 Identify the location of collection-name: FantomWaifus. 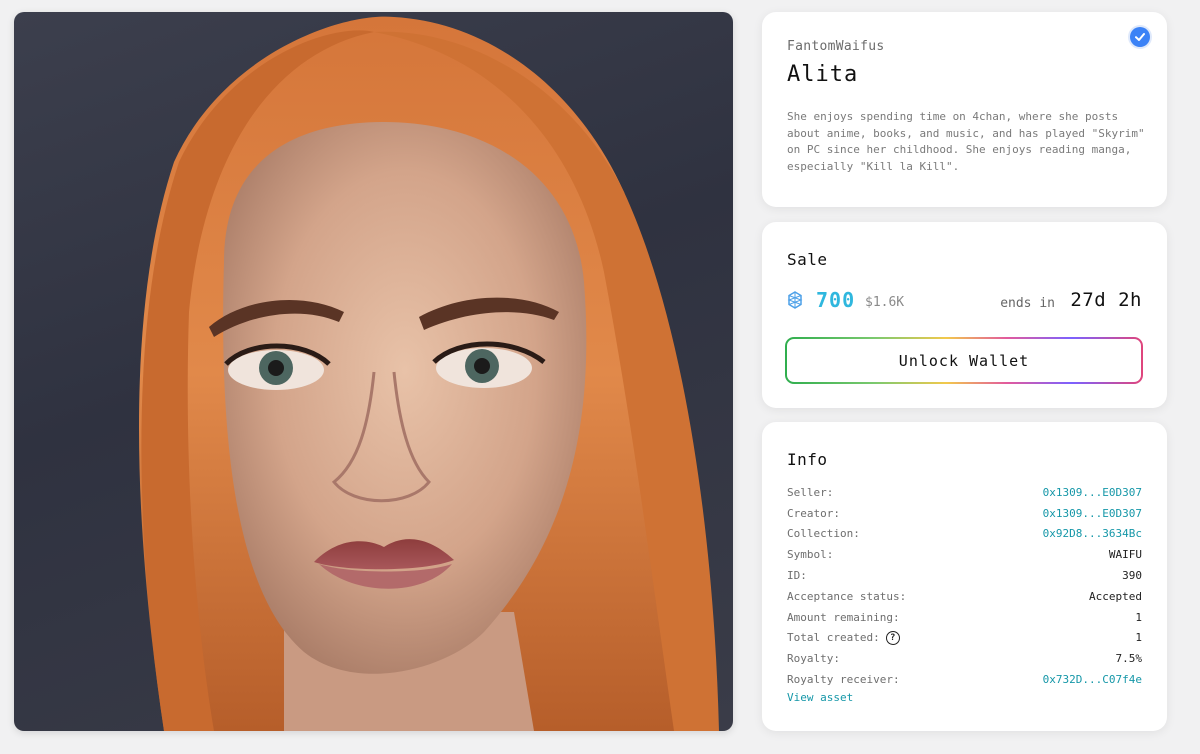
(836, 46).